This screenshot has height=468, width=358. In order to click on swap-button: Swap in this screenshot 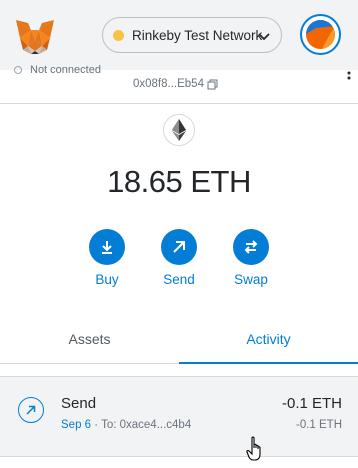, I will do `click(251, 258)`.